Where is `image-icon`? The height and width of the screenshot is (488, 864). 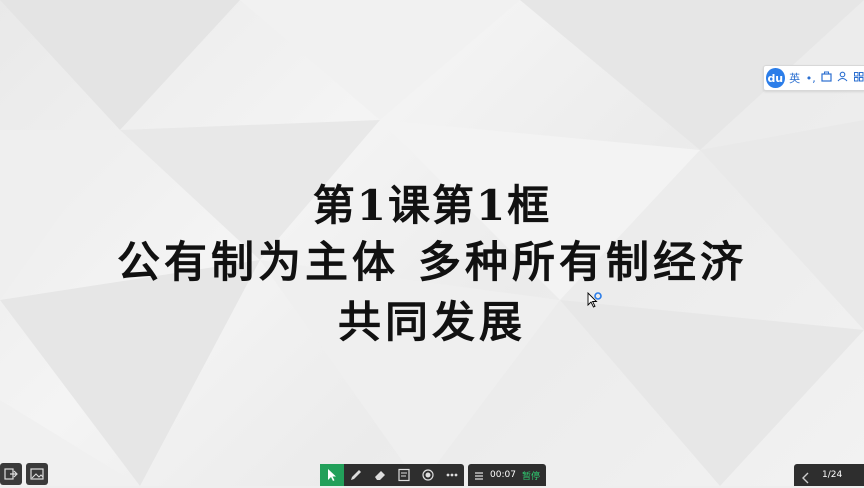
image-icon is located at coordinates (37, 474).